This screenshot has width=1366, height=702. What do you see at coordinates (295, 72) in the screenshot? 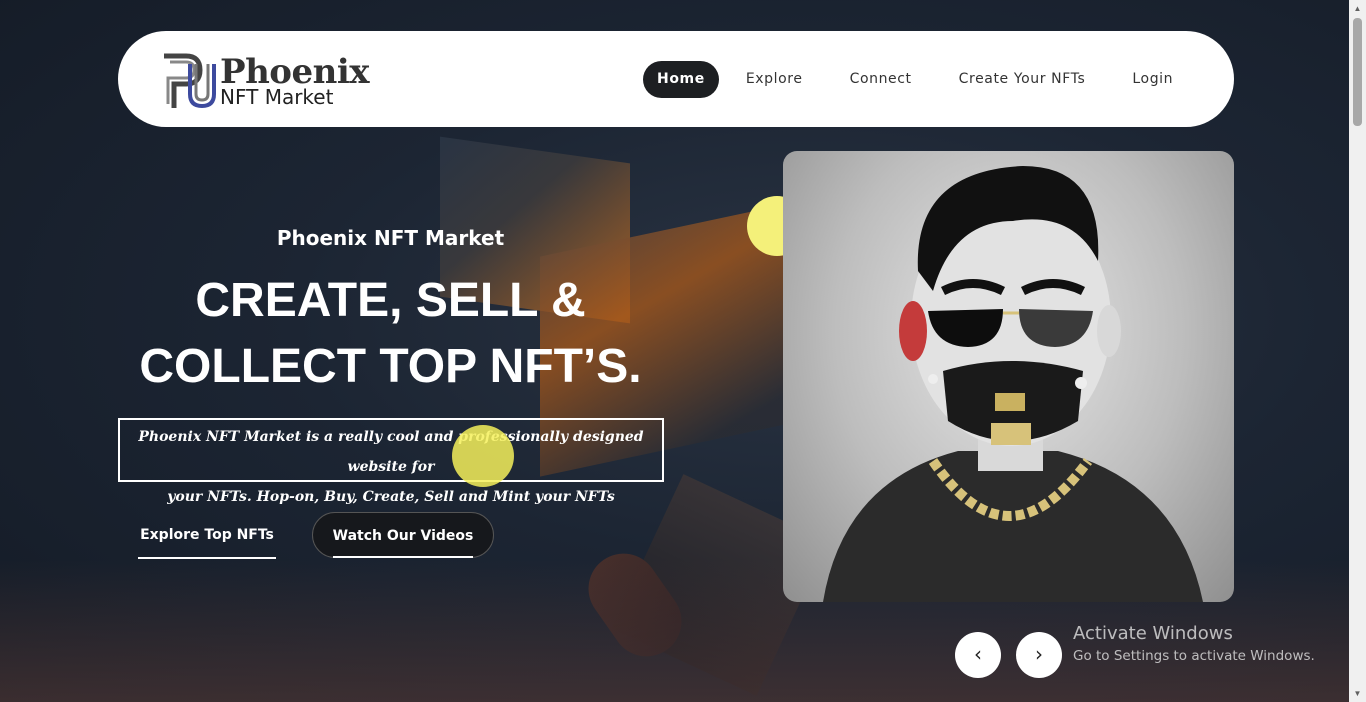
I see `brand-title: Phoenix` at bounding box center [295, 72].